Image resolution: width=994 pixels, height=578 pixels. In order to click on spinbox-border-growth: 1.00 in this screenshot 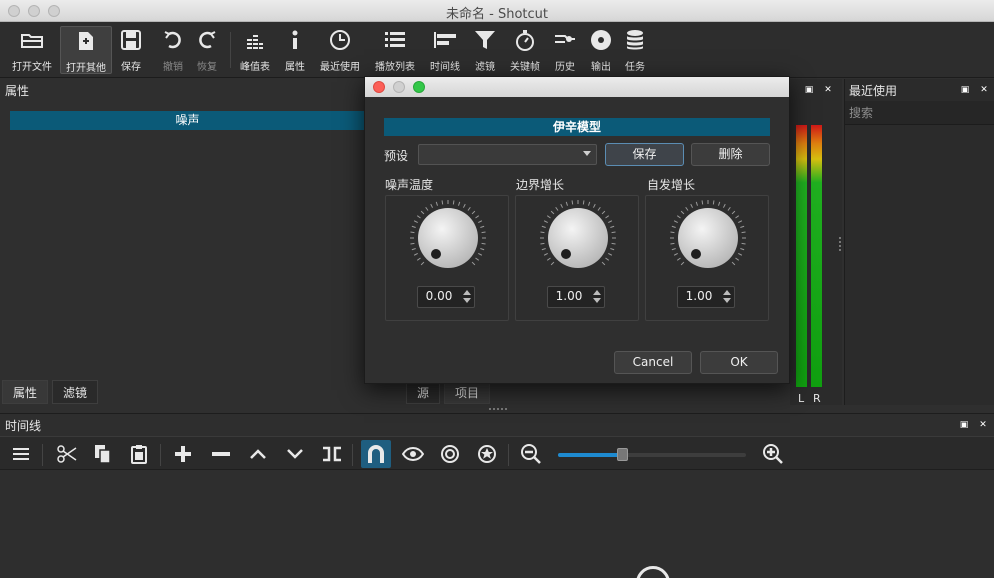, I will do `click(576, 297)`.